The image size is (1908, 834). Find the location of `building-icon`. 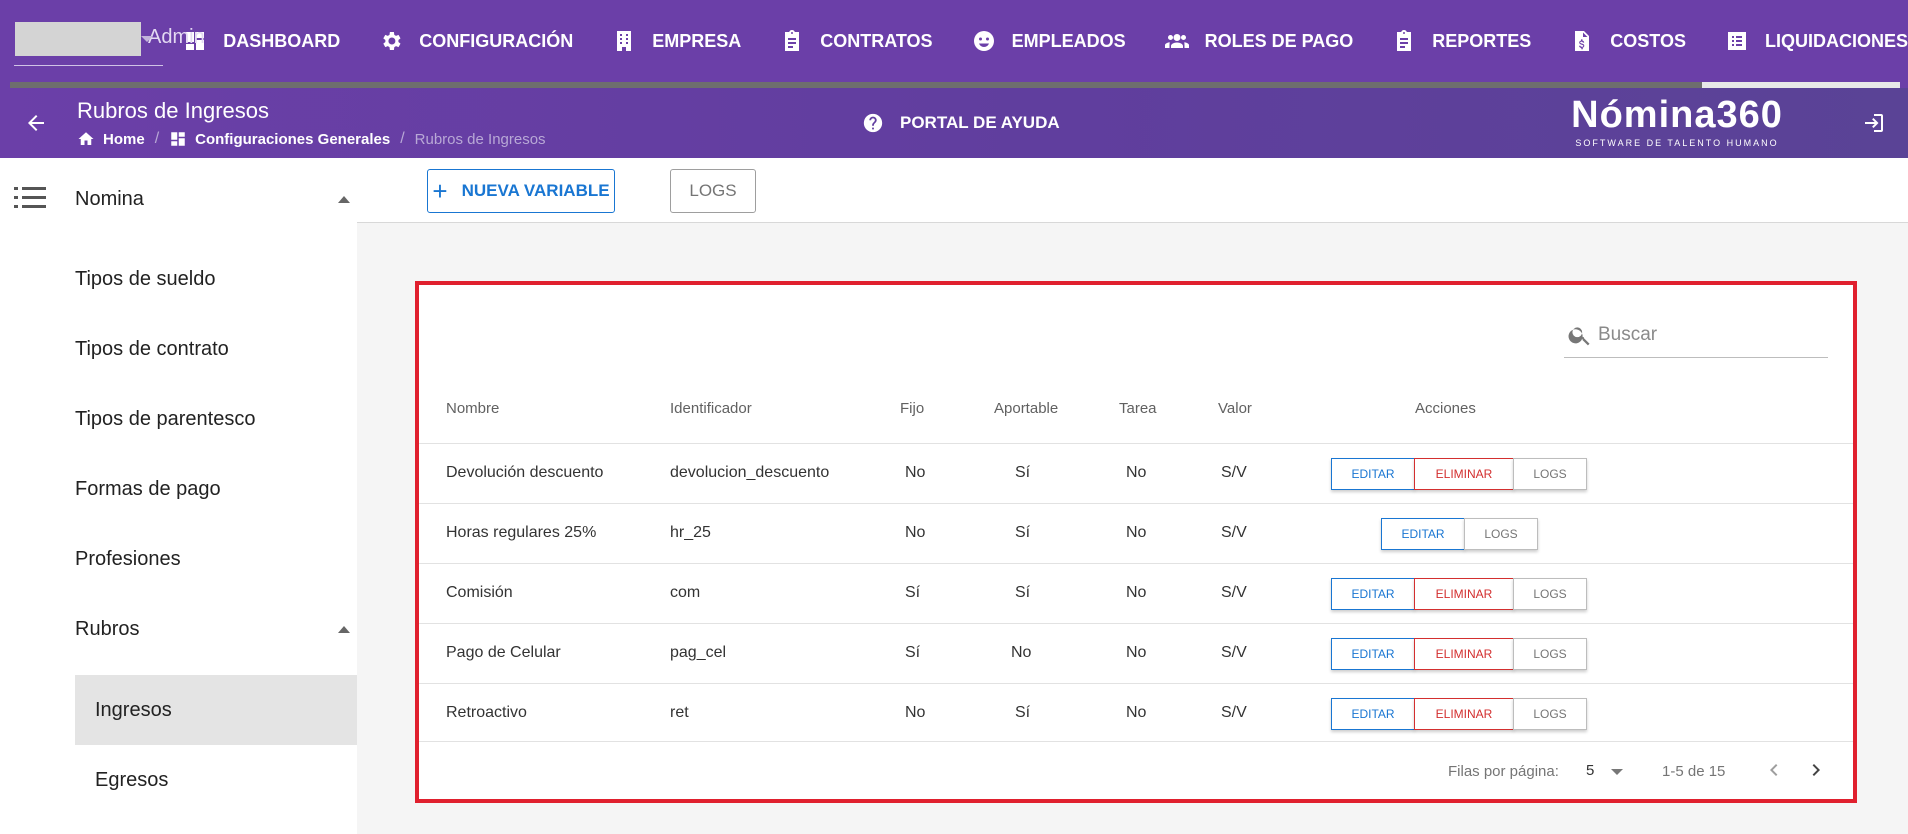

building-icon is located at coordinates (624, 41).